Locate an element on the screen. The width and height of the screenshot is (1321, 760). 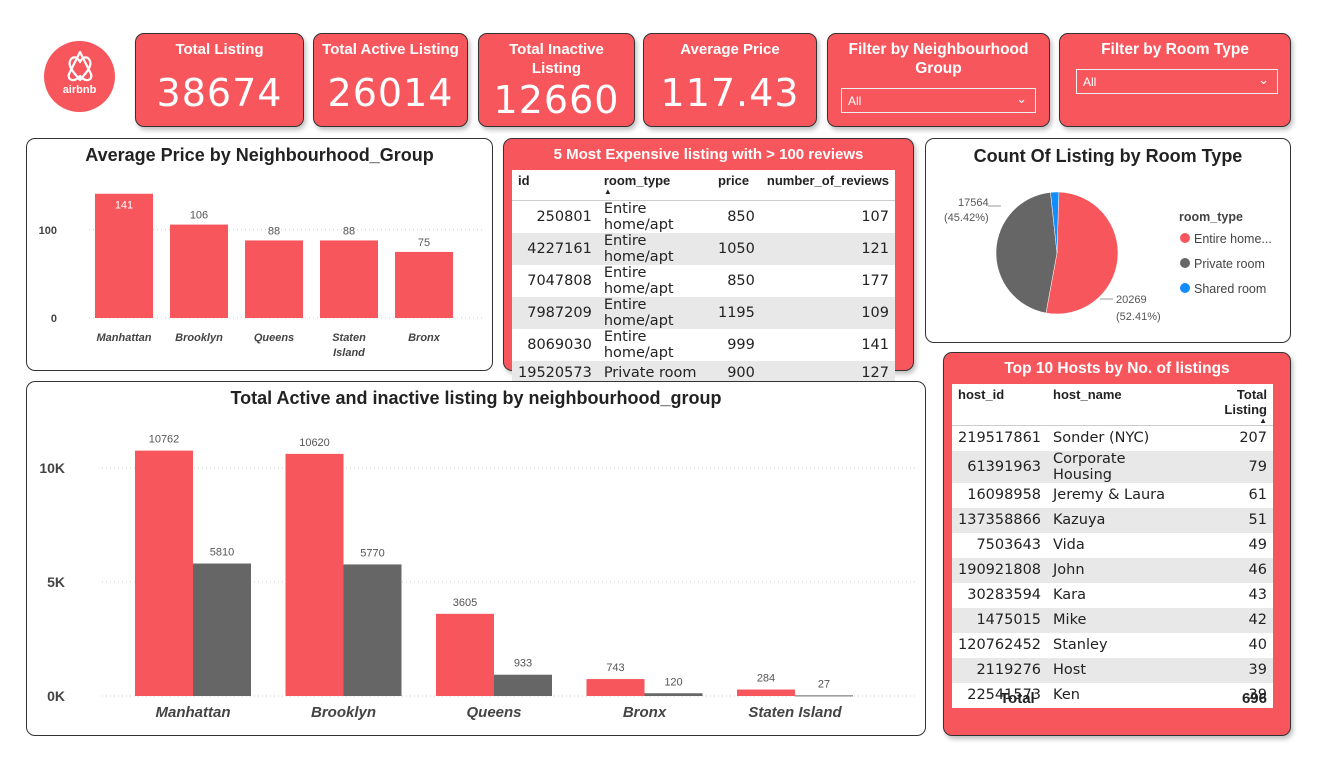
table-cell: Sonder (NYC) is located at coordinates (1101, 438).